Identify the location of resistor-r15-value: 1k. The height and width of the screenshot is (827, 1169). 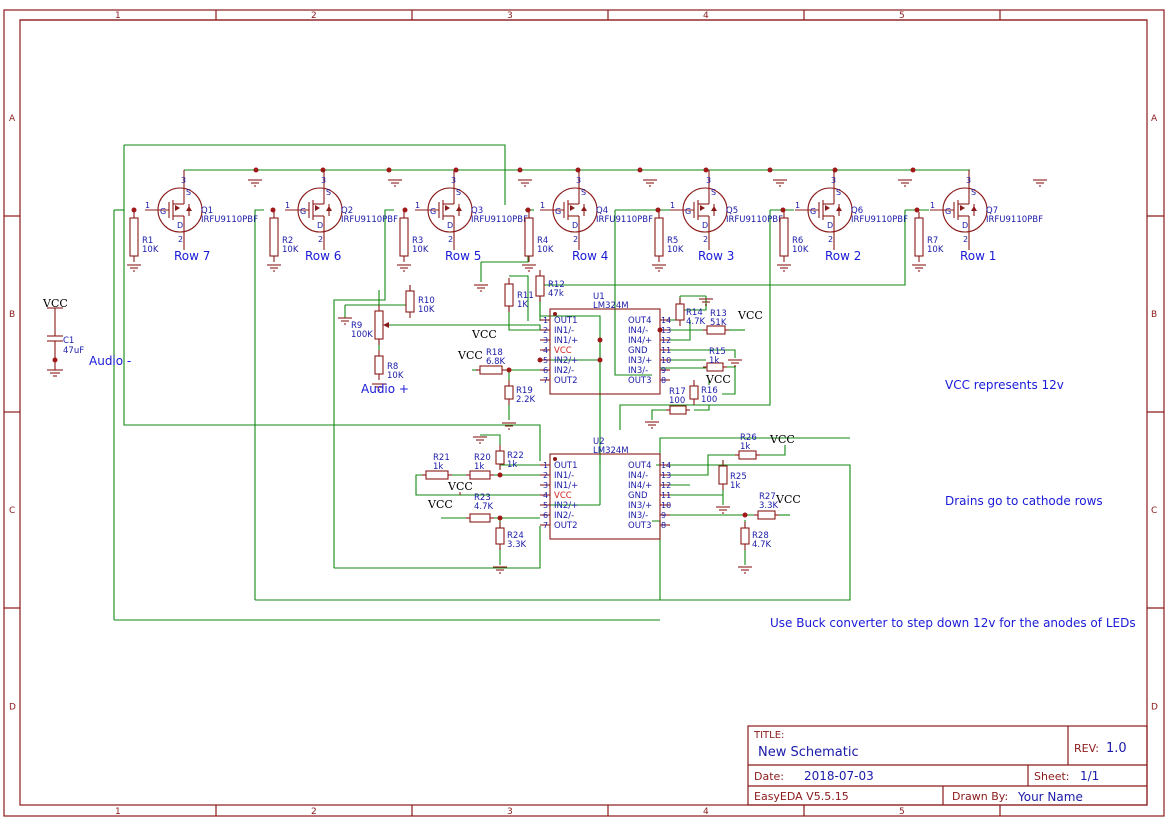
(714, 361).